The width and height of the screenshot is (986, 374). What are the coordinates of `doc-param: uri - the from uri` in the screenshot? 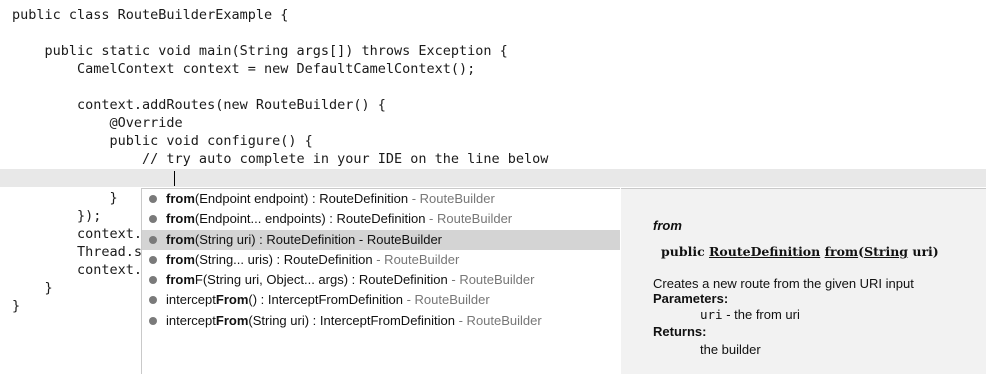 It's located at (750, 314).